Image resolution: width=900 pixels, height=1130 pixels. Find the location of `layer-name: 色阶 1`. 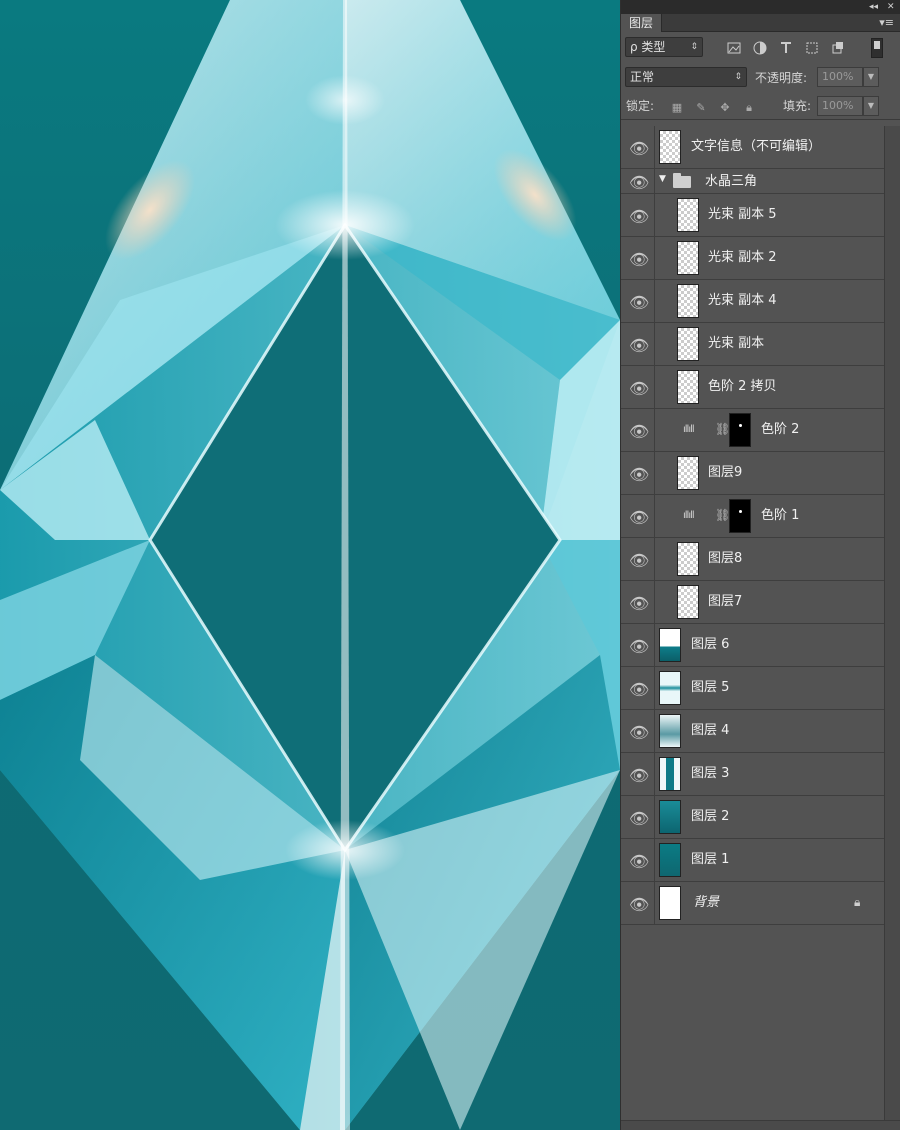

layer-name: 色阶 1 is located at coordinates (780, 515).